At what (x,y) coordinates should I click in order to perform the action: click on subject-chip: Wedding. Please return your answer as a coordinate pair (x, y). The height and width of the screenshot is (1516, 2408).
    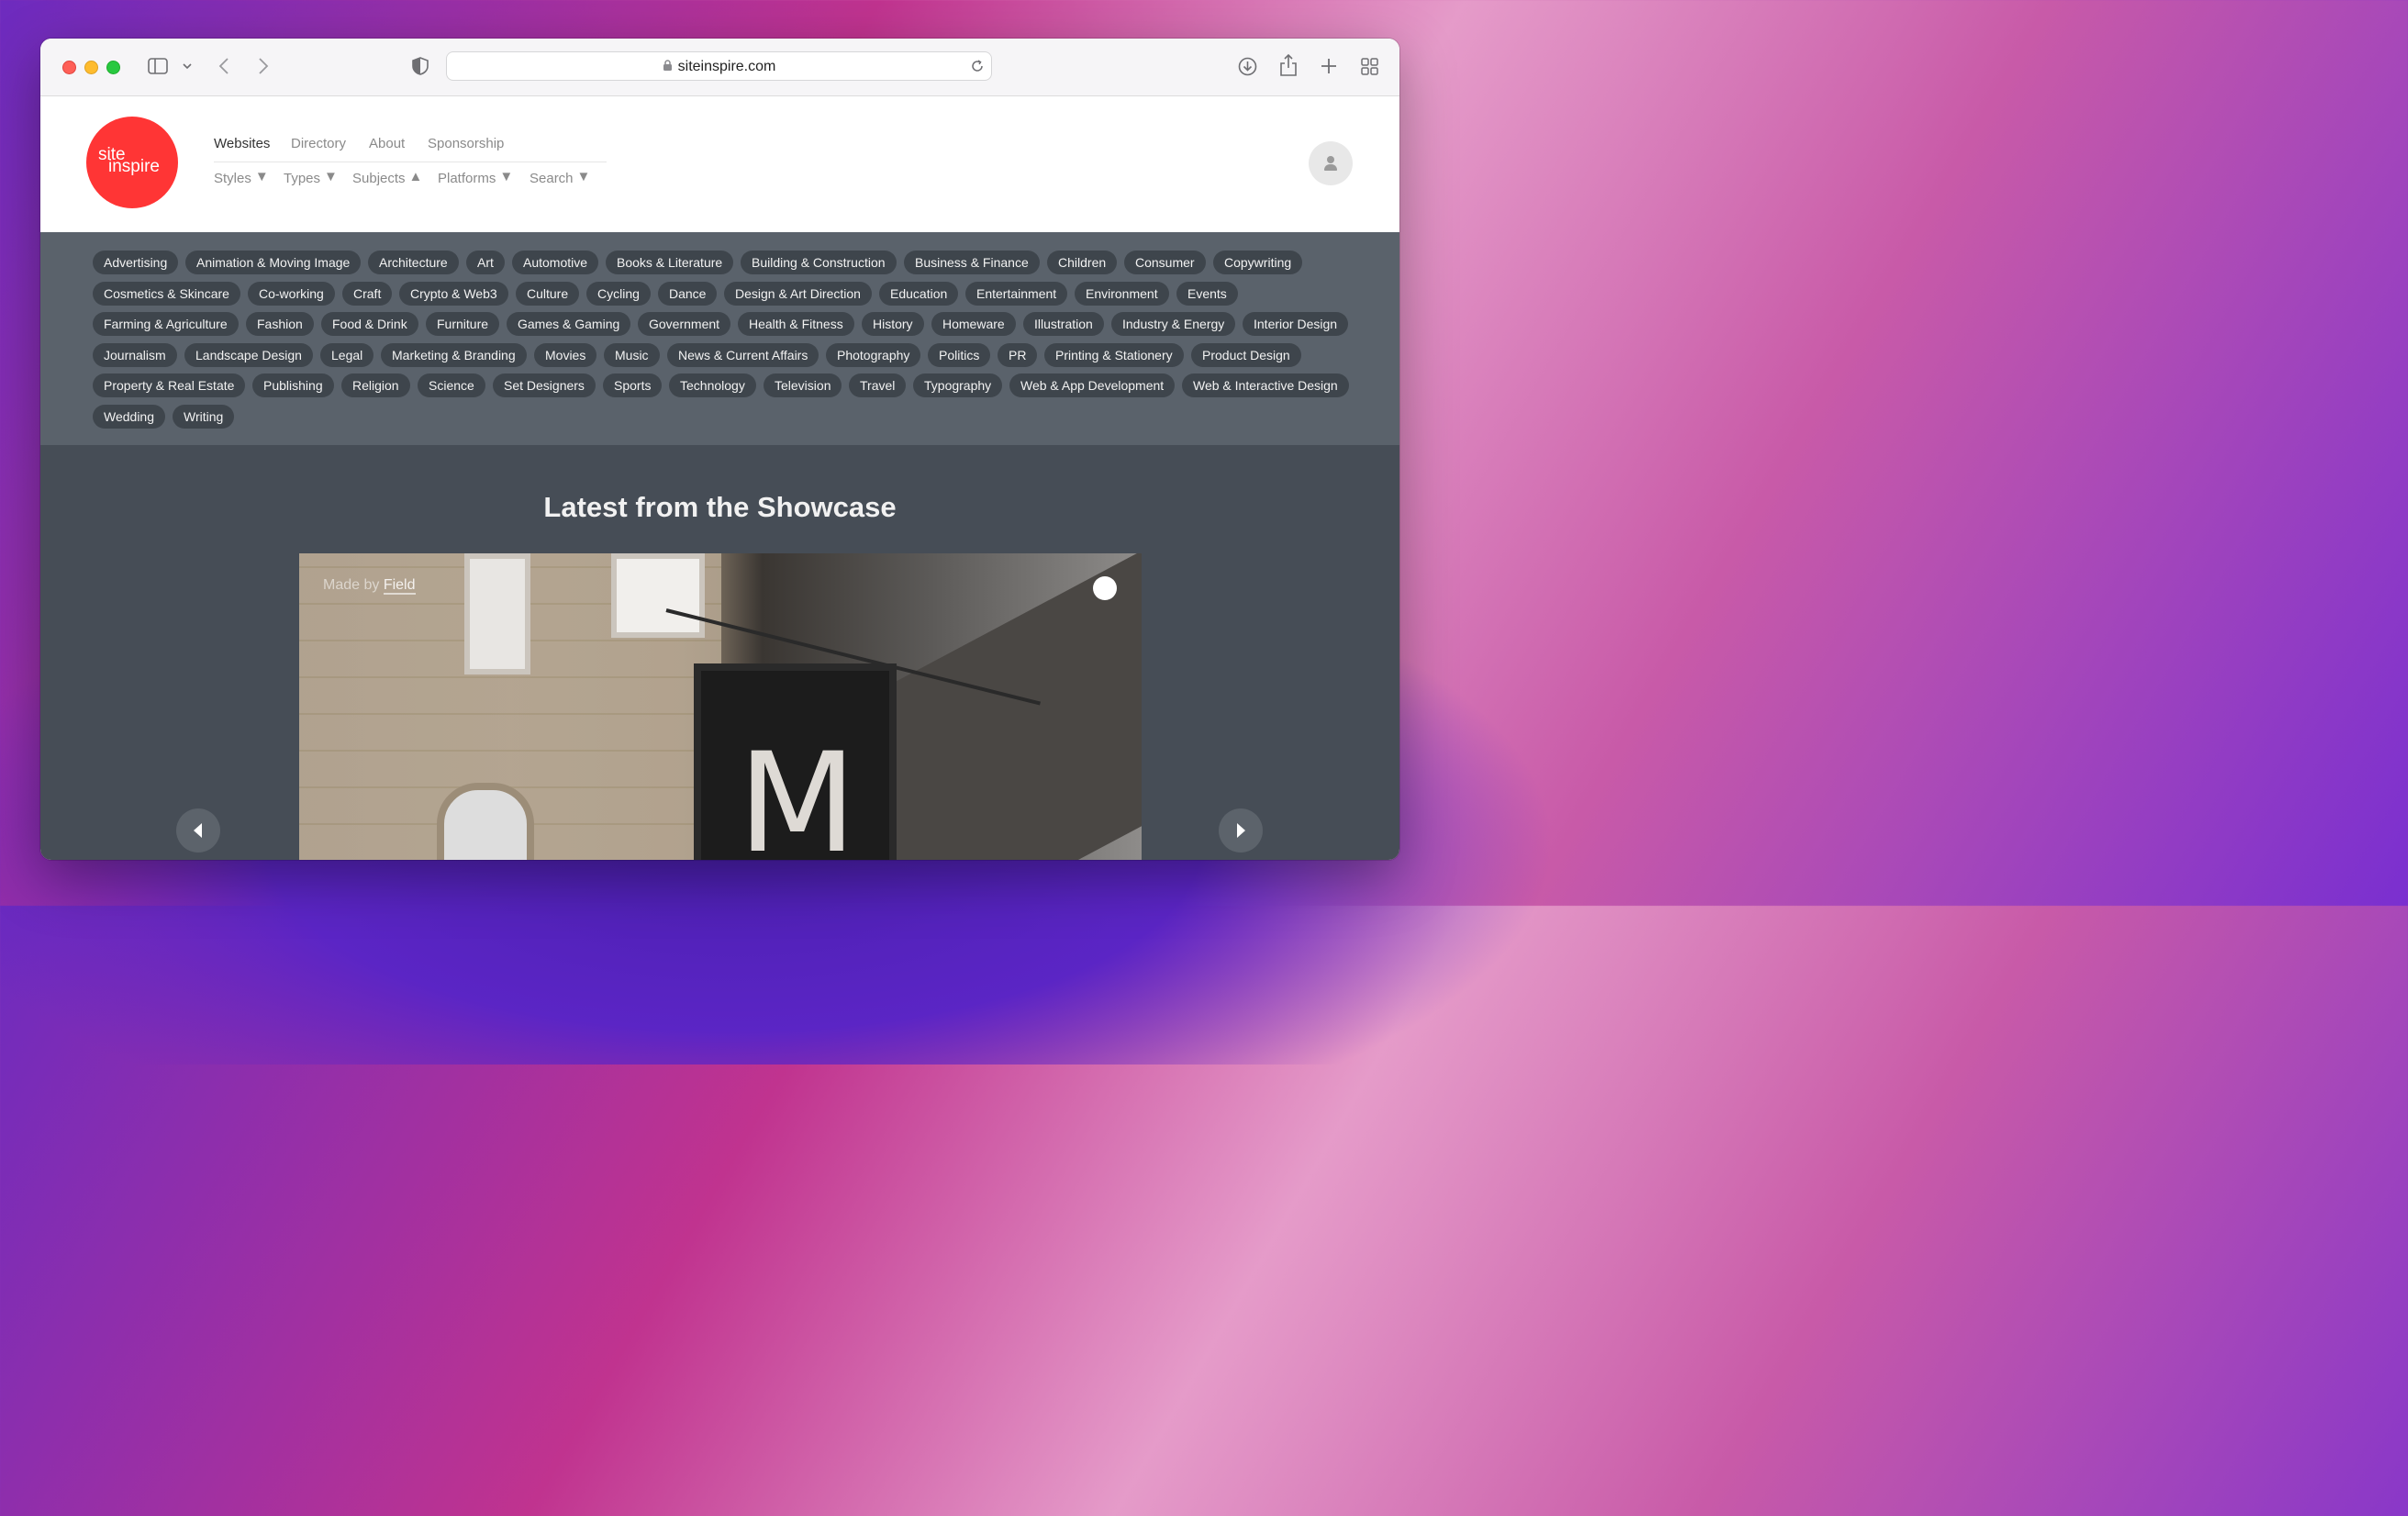
    Looking at the image, I should click on (129, 416).